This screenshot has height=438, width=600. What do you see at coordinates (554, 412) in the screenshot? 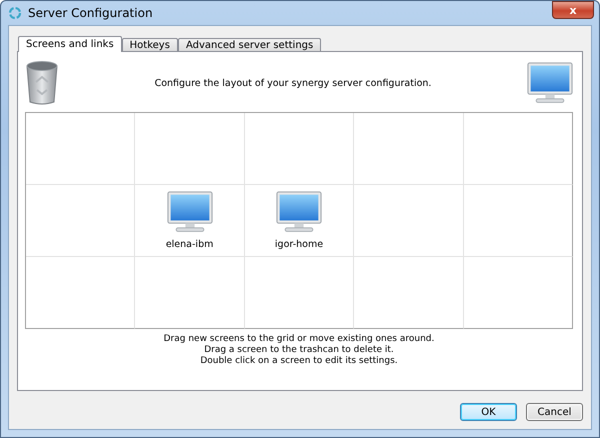
I see `cancel-button: Cancel` at bounding box center [554, 412].